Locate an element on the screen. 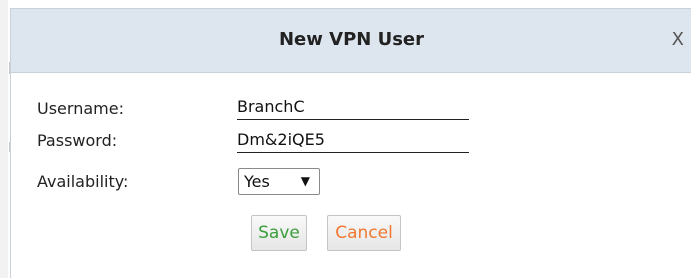 The height and width of the screenshot is (278, 691). close-icon: X is located at coordinates (678, 39).